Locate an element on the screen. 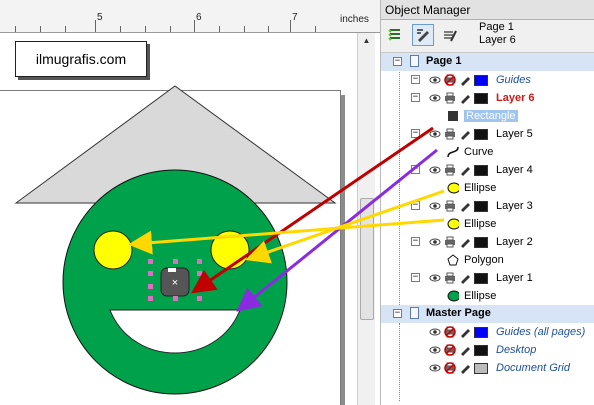 This screenshot has width=594, height=405. master-page-label: Master Page is located at coordinates (458, 313).